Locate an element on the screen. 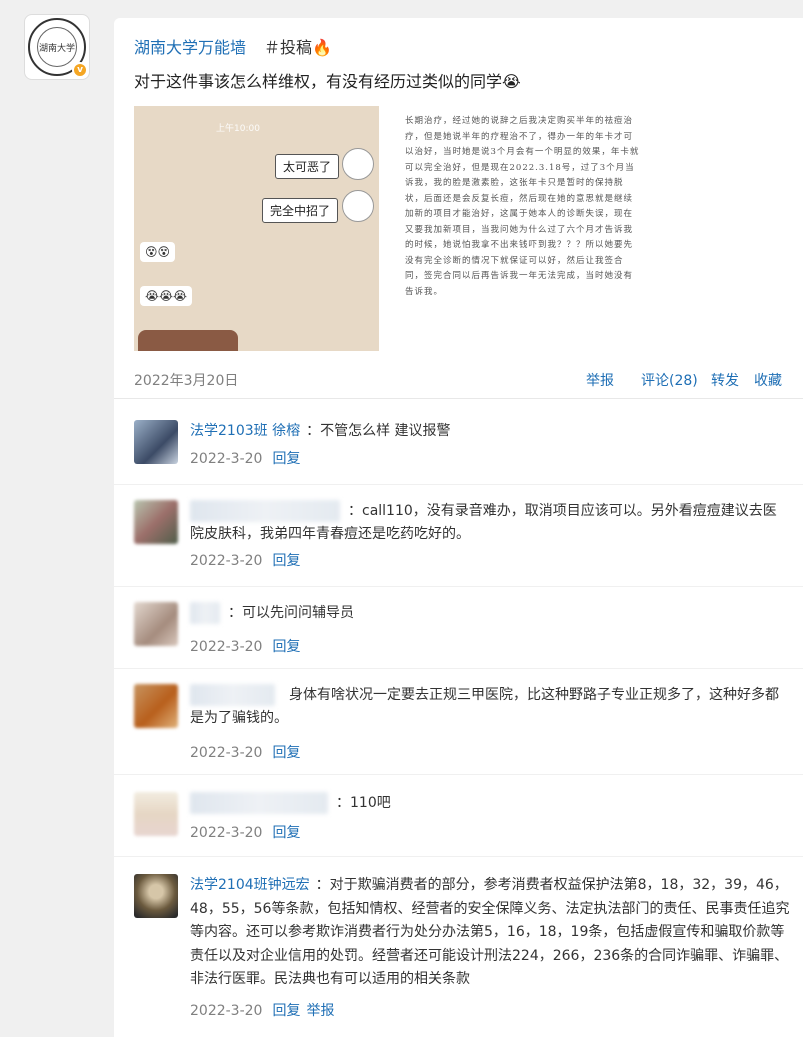  university-seal-icon: 湖南大学 v is located at coordinates (58, 48).